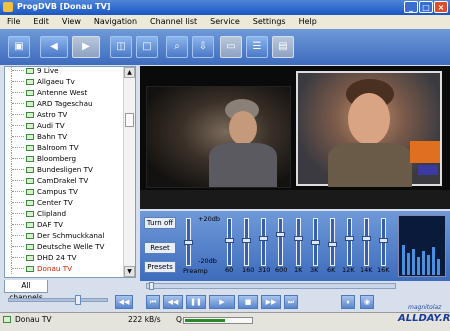 This screenshot has height=331, width=450. What do you see at coordinates (383, 270) in the screenshot?
I see `eq-band-label: 16K` at bounding box center [383, 270].